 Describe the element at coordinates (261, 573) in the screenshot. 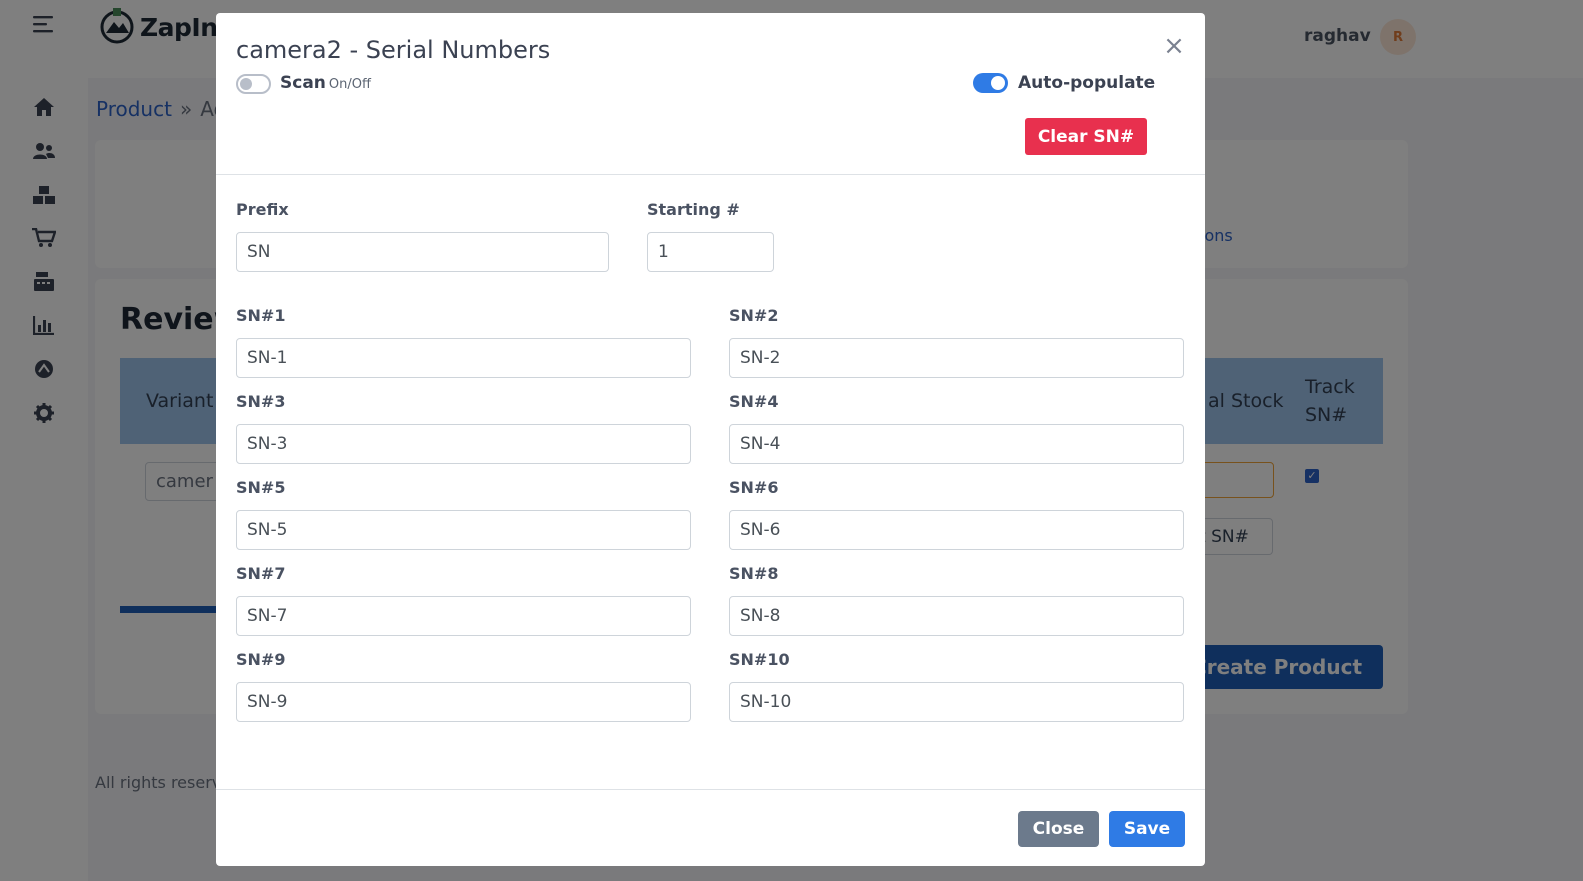

I see `sn-label: SN#7` at that location.